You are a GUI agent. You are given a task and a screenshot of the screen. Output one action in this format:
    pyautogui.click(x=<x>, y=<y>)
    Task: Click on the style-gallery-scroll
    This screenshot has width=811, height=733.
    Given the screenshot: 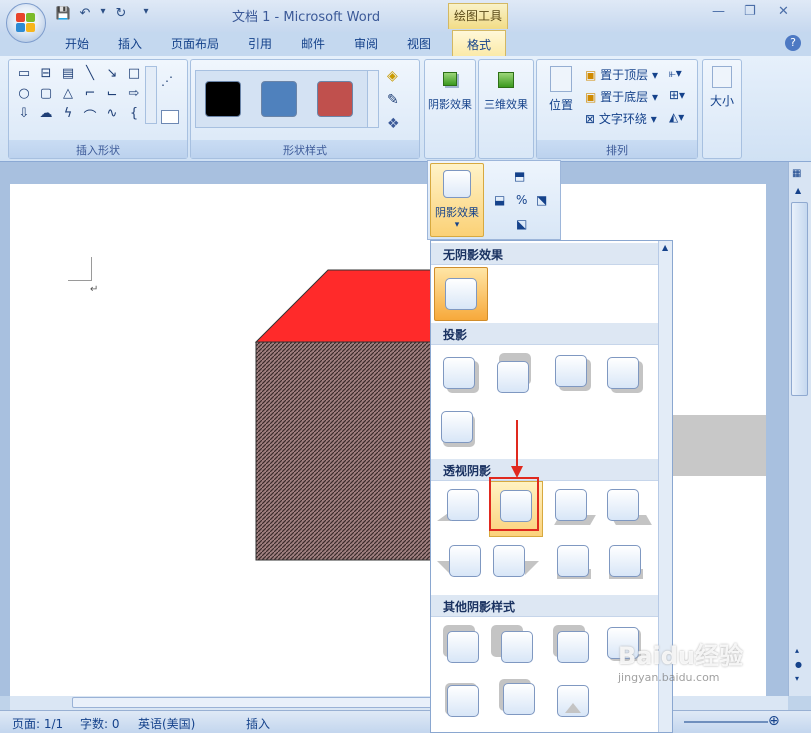 What is the action you would take?
    pyautogui.click(x=373, y=99)
    